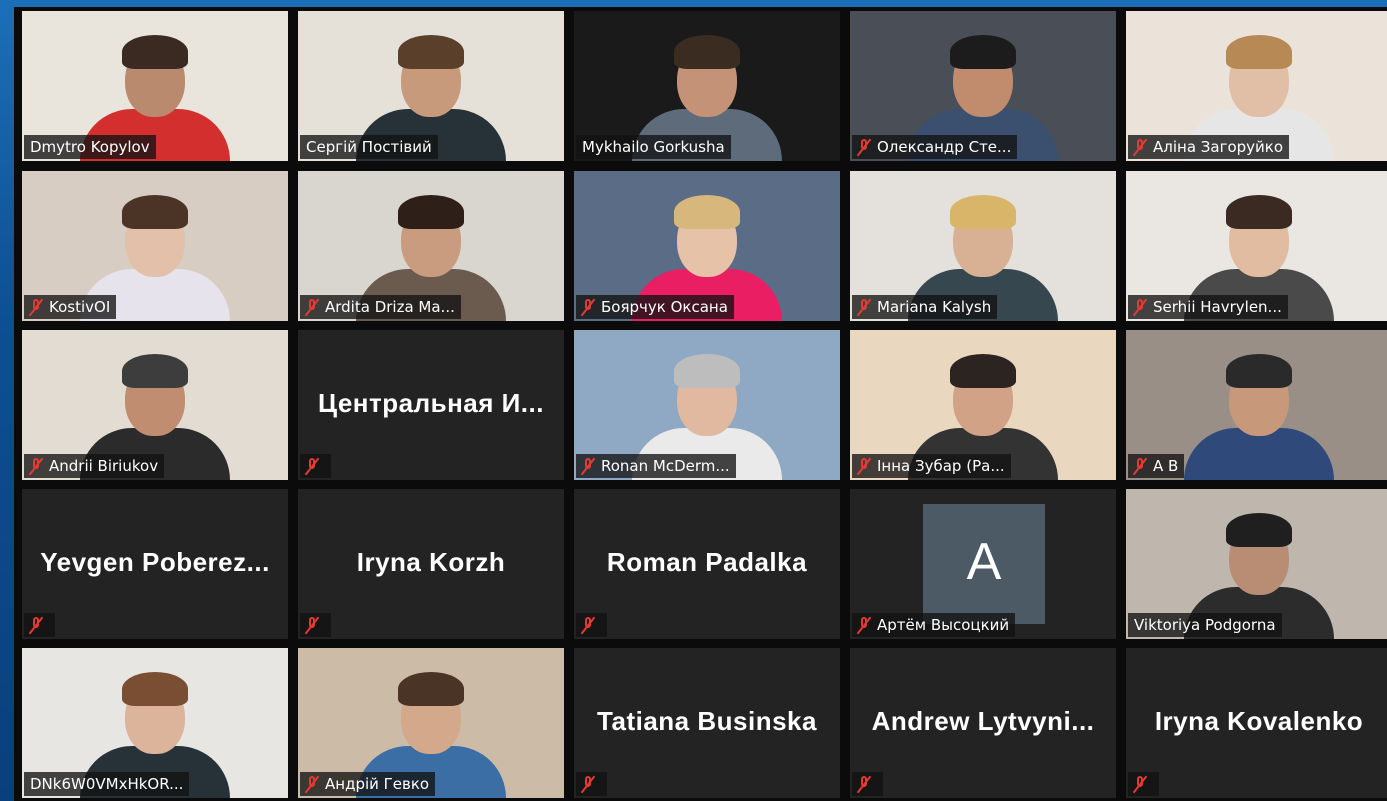 This screenshot has height=801, width=1387. I want to click on participant-tile: Андрій Гевко, so click(431, 723).